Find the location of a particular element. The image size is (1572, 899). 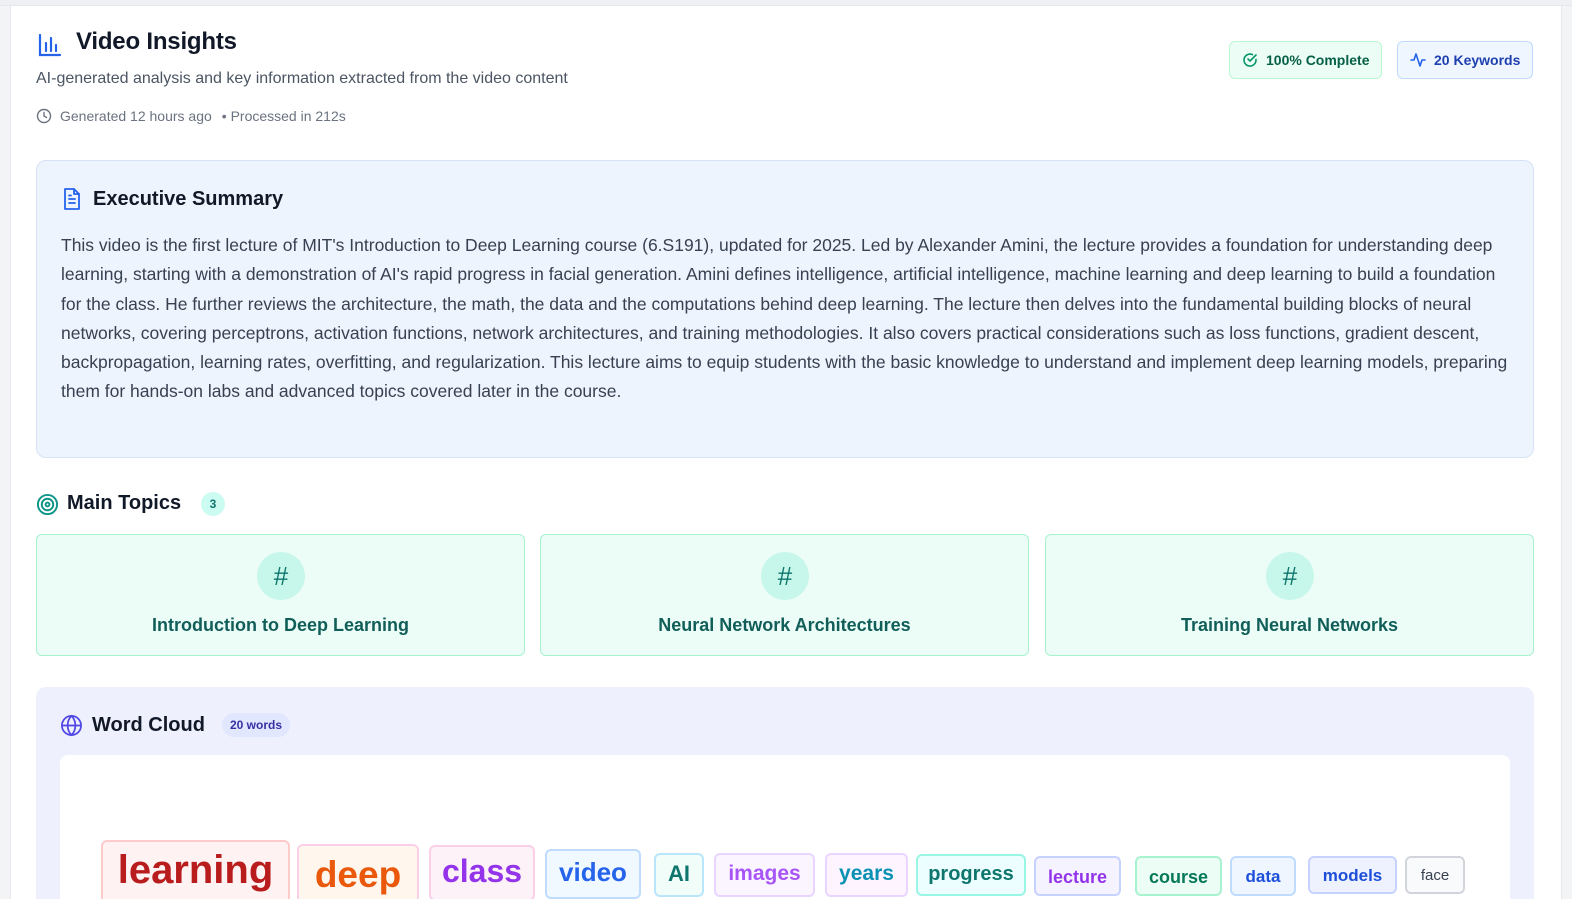

word-chip: deep is located at coordinates (358, 871).